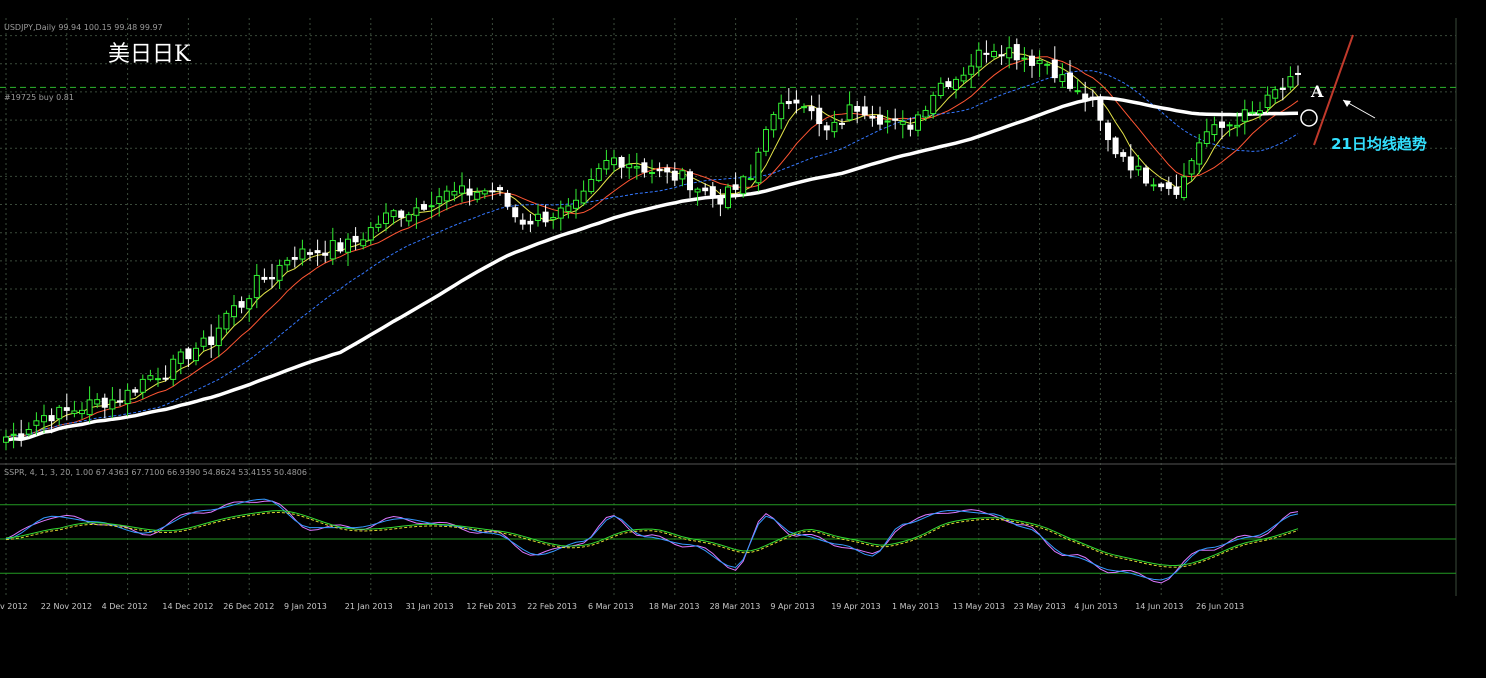  Describe the element at coordinates (305, 606) in the screenshot. I see `x-tick-label: 9 Jan 2013` at that location.